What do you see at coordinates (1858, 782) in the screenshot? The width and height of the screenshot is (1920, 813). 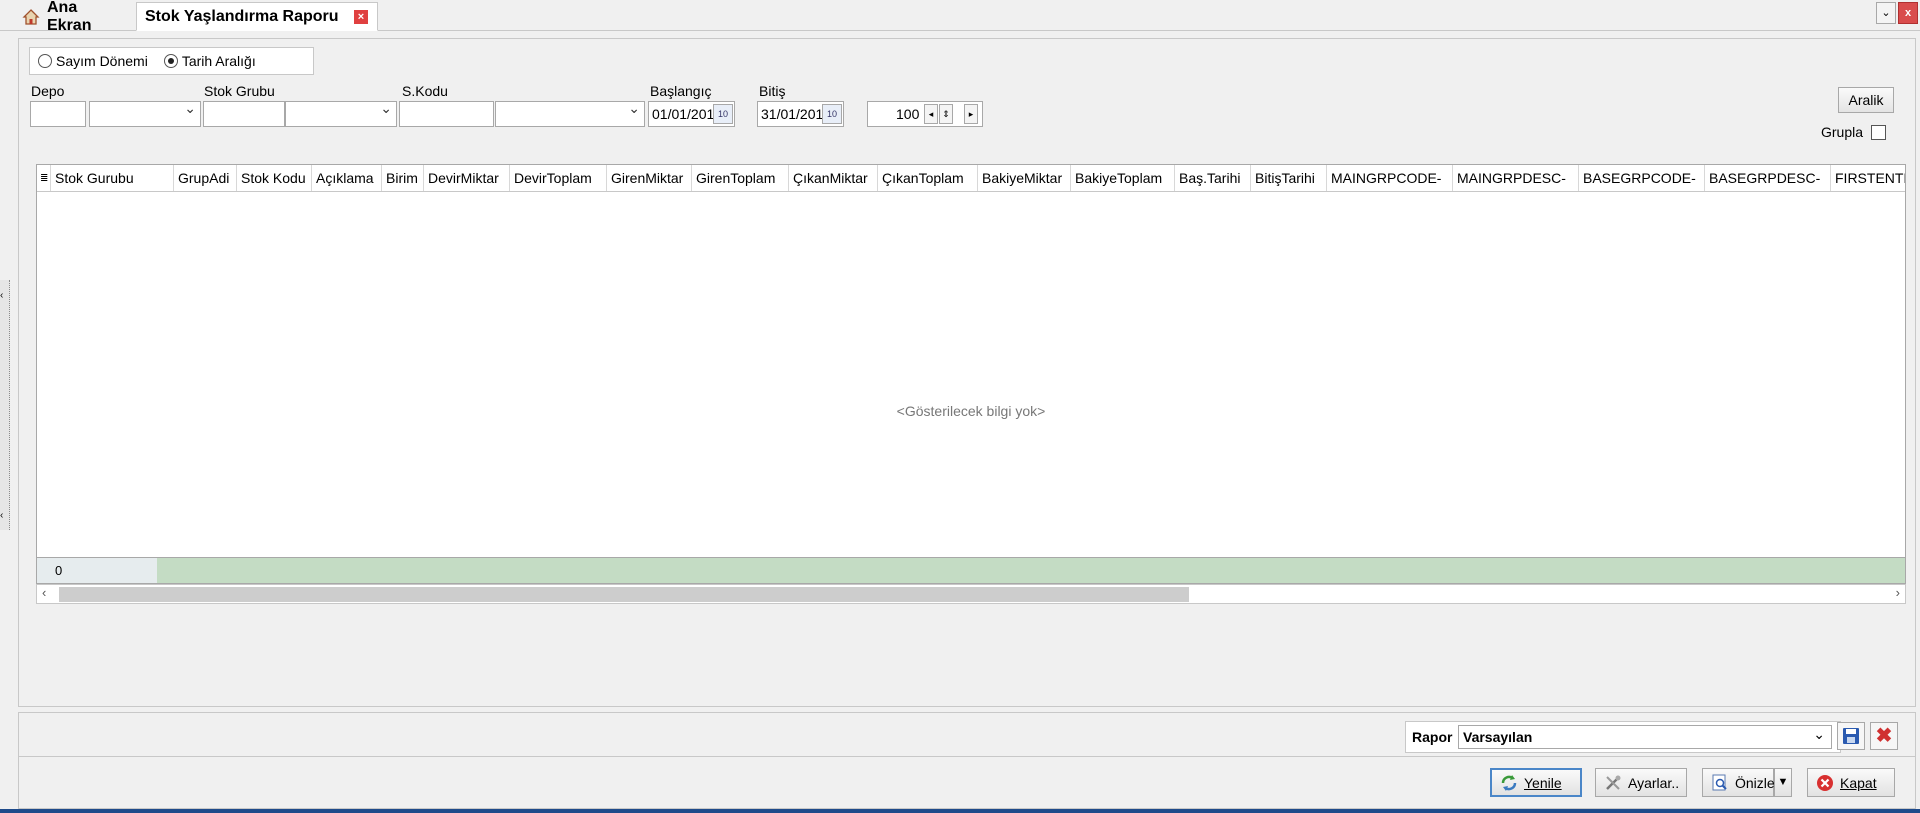 I see `button-label: Kapat` at bounding box center [1858, 782].